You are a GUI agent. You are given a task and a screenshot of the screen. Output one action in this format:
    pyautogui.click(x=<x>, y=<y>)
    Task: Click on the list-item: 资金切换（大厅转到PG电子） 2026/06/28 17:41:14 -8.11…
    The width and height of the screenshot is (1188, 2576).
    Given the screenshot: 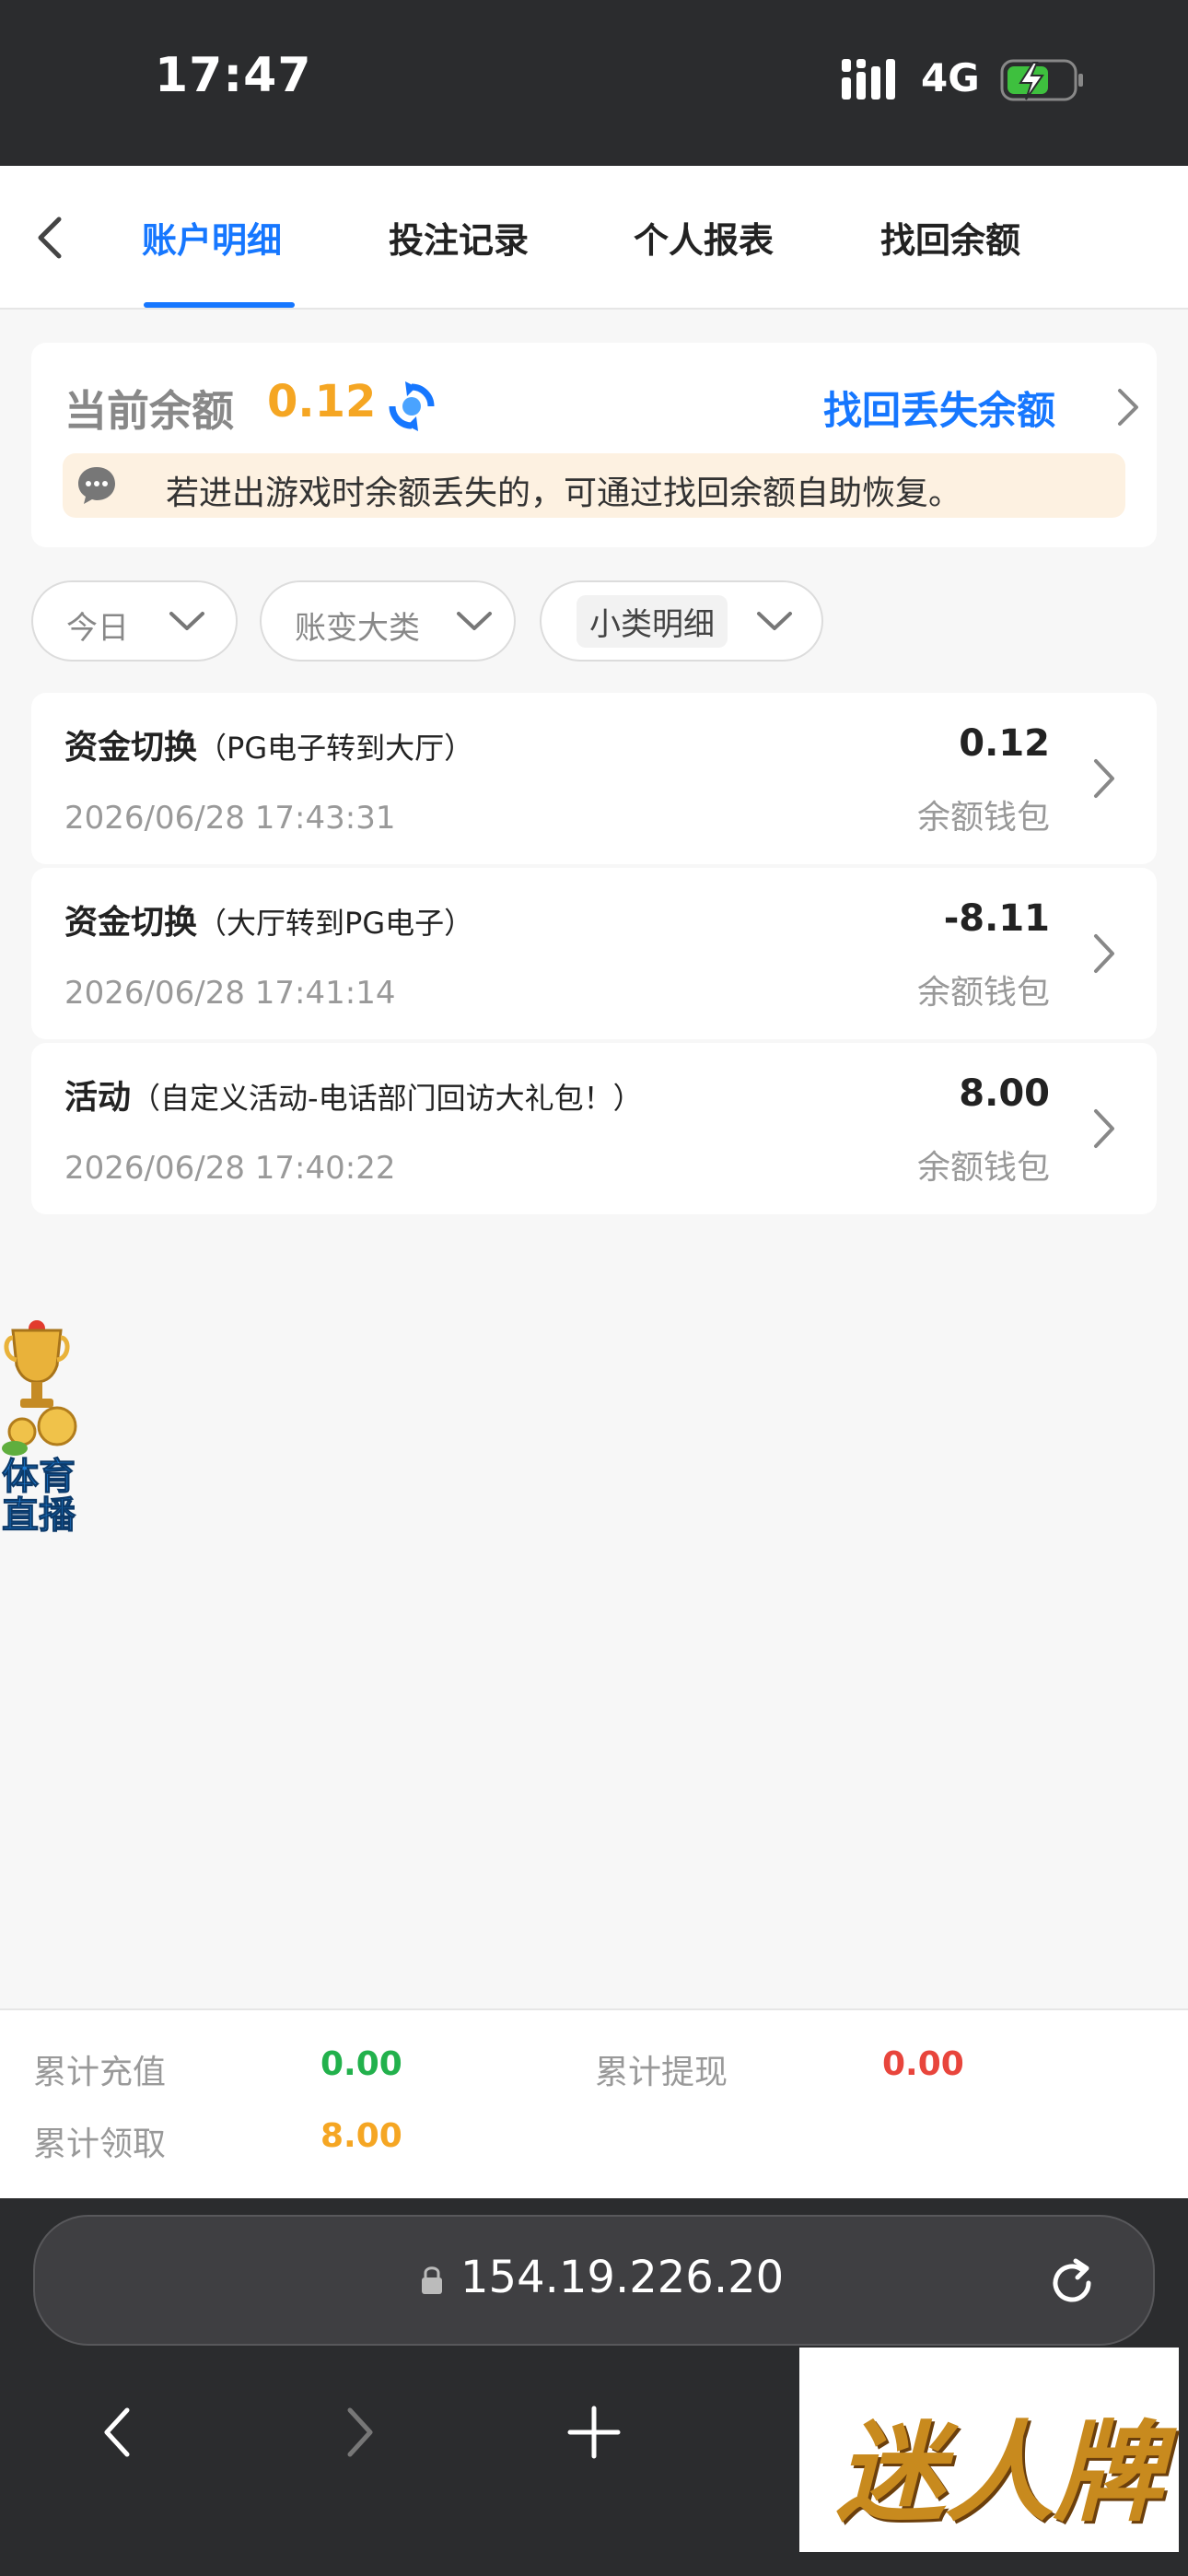 What is the action you would take?
    pyautogui.click(x=594, y=953)
    